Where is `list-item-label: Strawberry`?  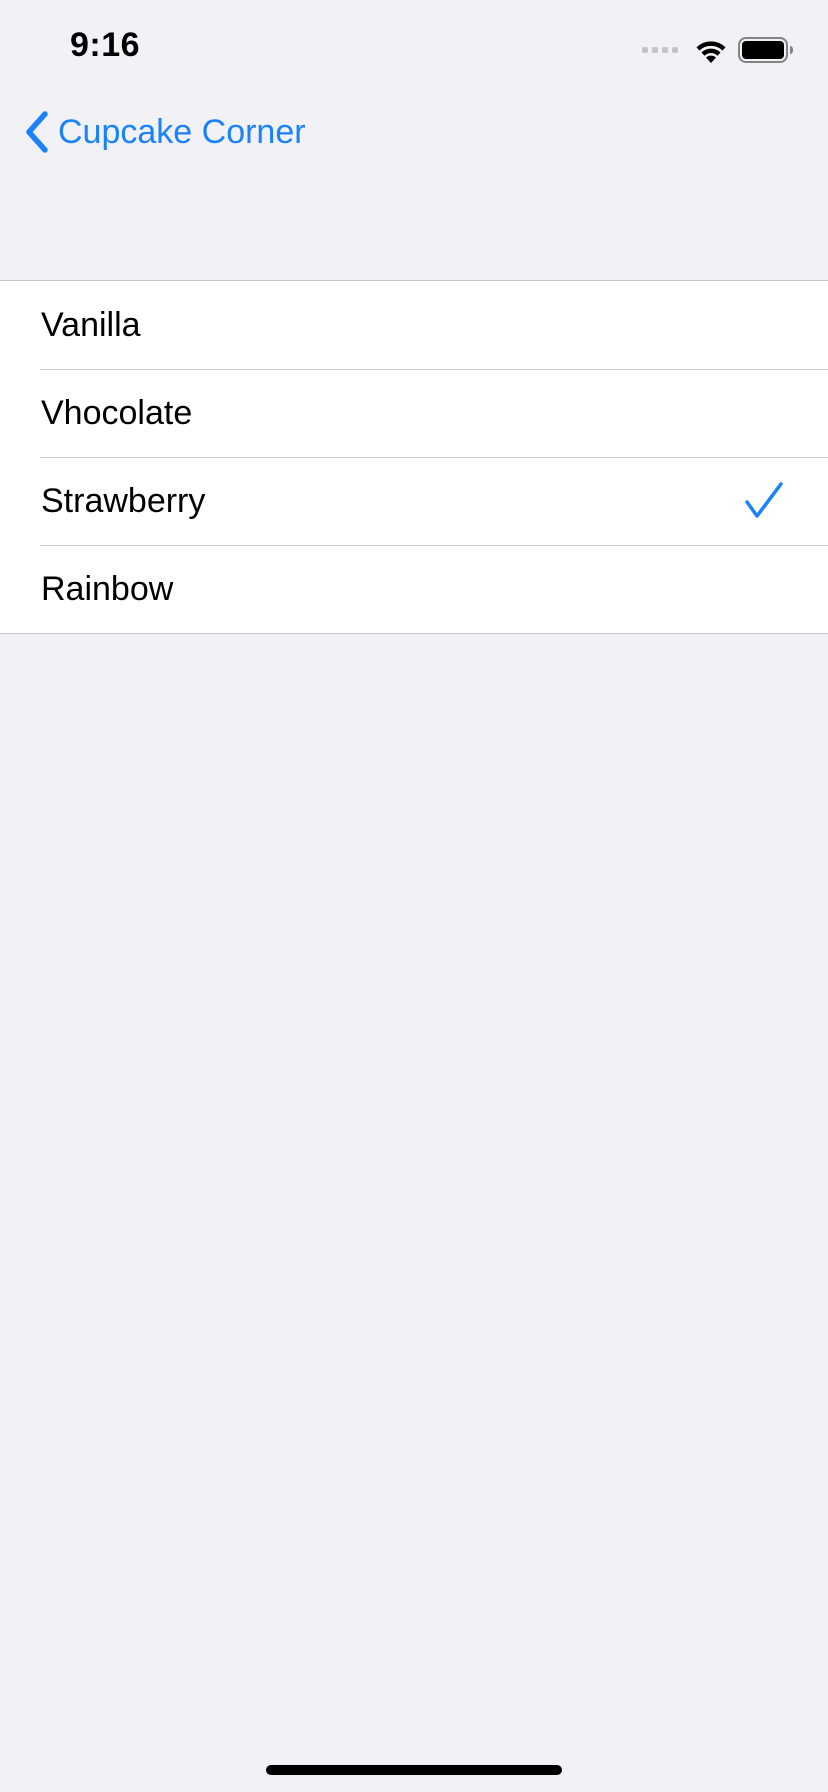 list-item-label: Strawberry is located at coordinates (123, 501).